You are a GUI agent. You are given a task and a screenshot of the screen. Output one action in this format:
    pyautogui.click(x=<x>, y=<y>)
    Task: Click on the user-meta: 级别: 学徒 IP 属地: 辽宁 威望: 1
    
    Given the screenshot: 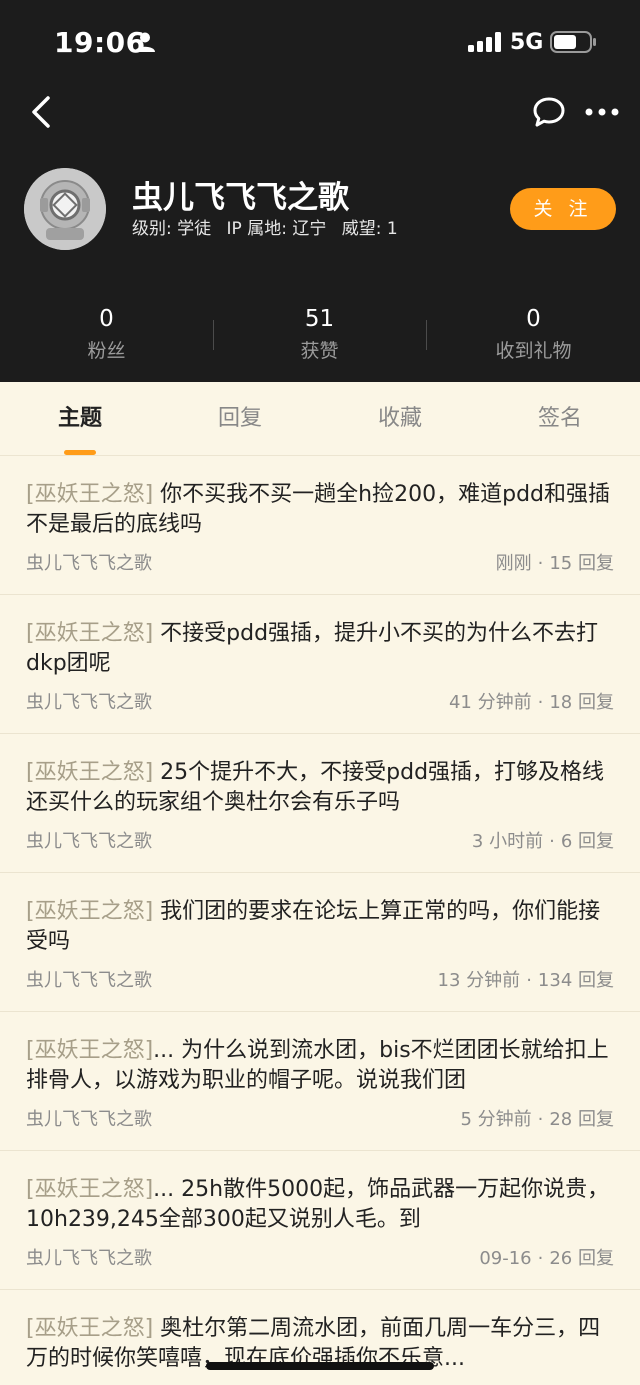 What is the action you would take?
    pyautogui.click(x=270, y=226)
    